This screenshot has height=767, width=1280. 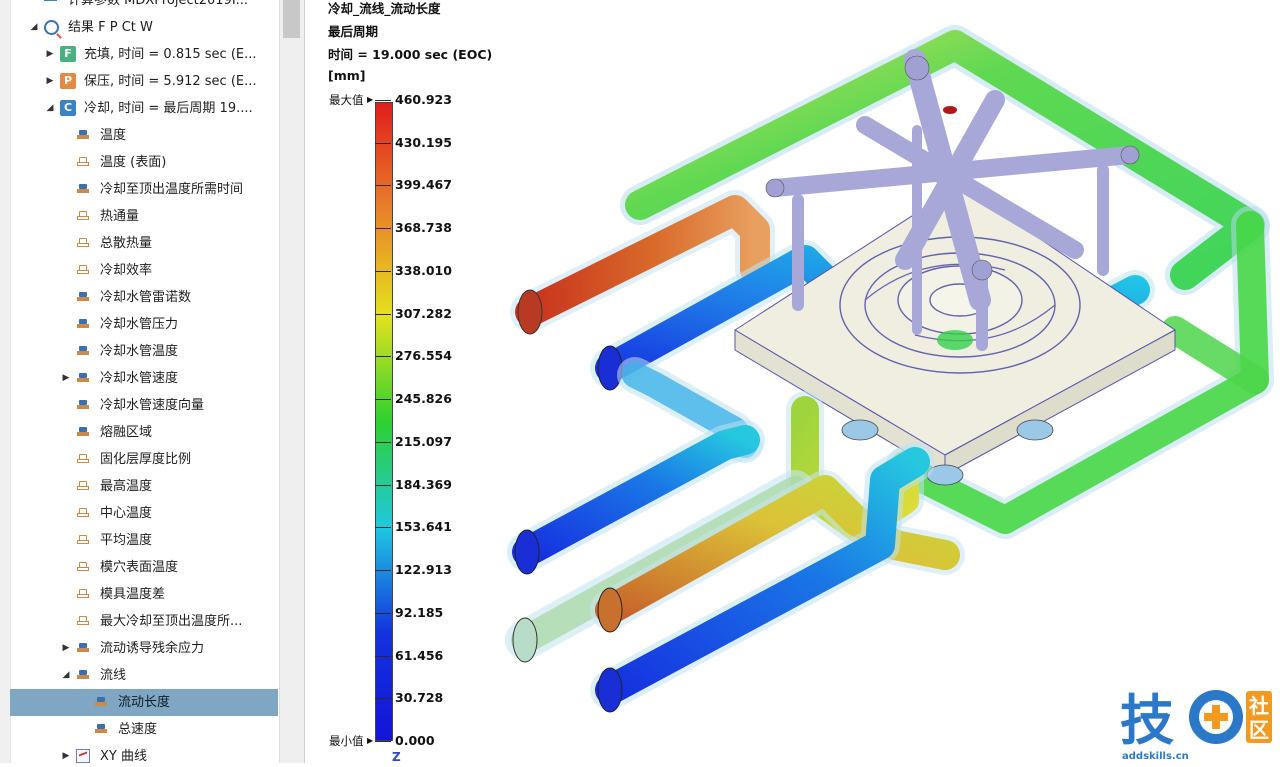 I want to click on tree-item-label: 流线, so click(x=113, y=675).